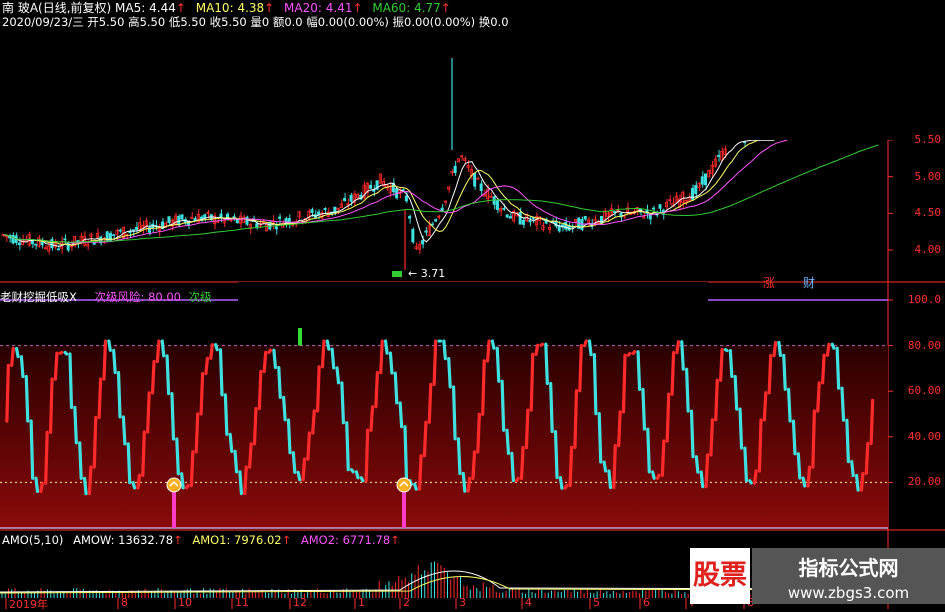 This screenshot has width=945, height=612. Describe the element at coordinates (75, 8) in the screenshot. I see `chart-mode: (日线,前复权)` at that location.